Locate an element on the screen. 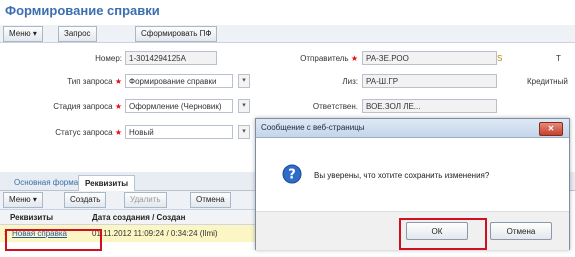 This screenshot has height=257, width=575. dialog-title: Сообщение с веб-страницы is located at coordinates (313, 127).